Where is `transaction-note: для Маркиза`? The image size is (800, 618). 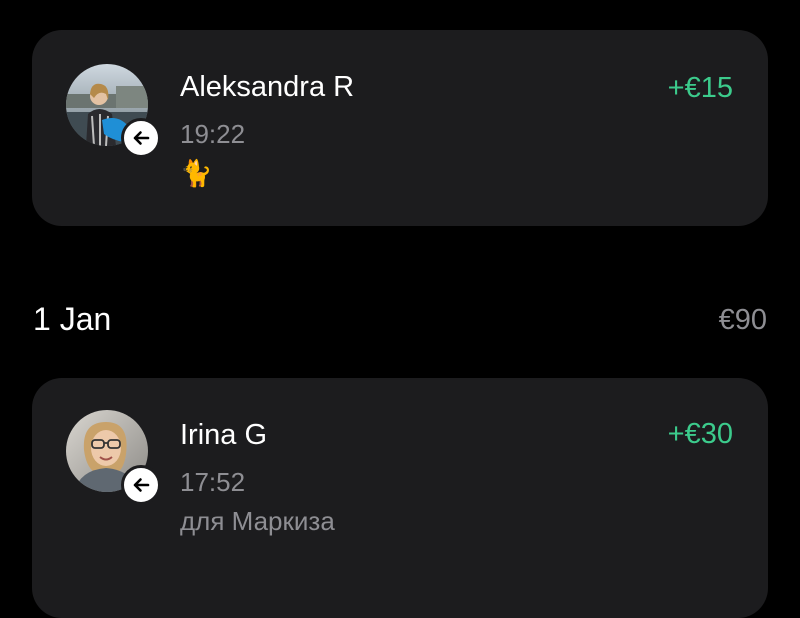
transaction-note: для Маркиза is located at coordinates (257, 521).